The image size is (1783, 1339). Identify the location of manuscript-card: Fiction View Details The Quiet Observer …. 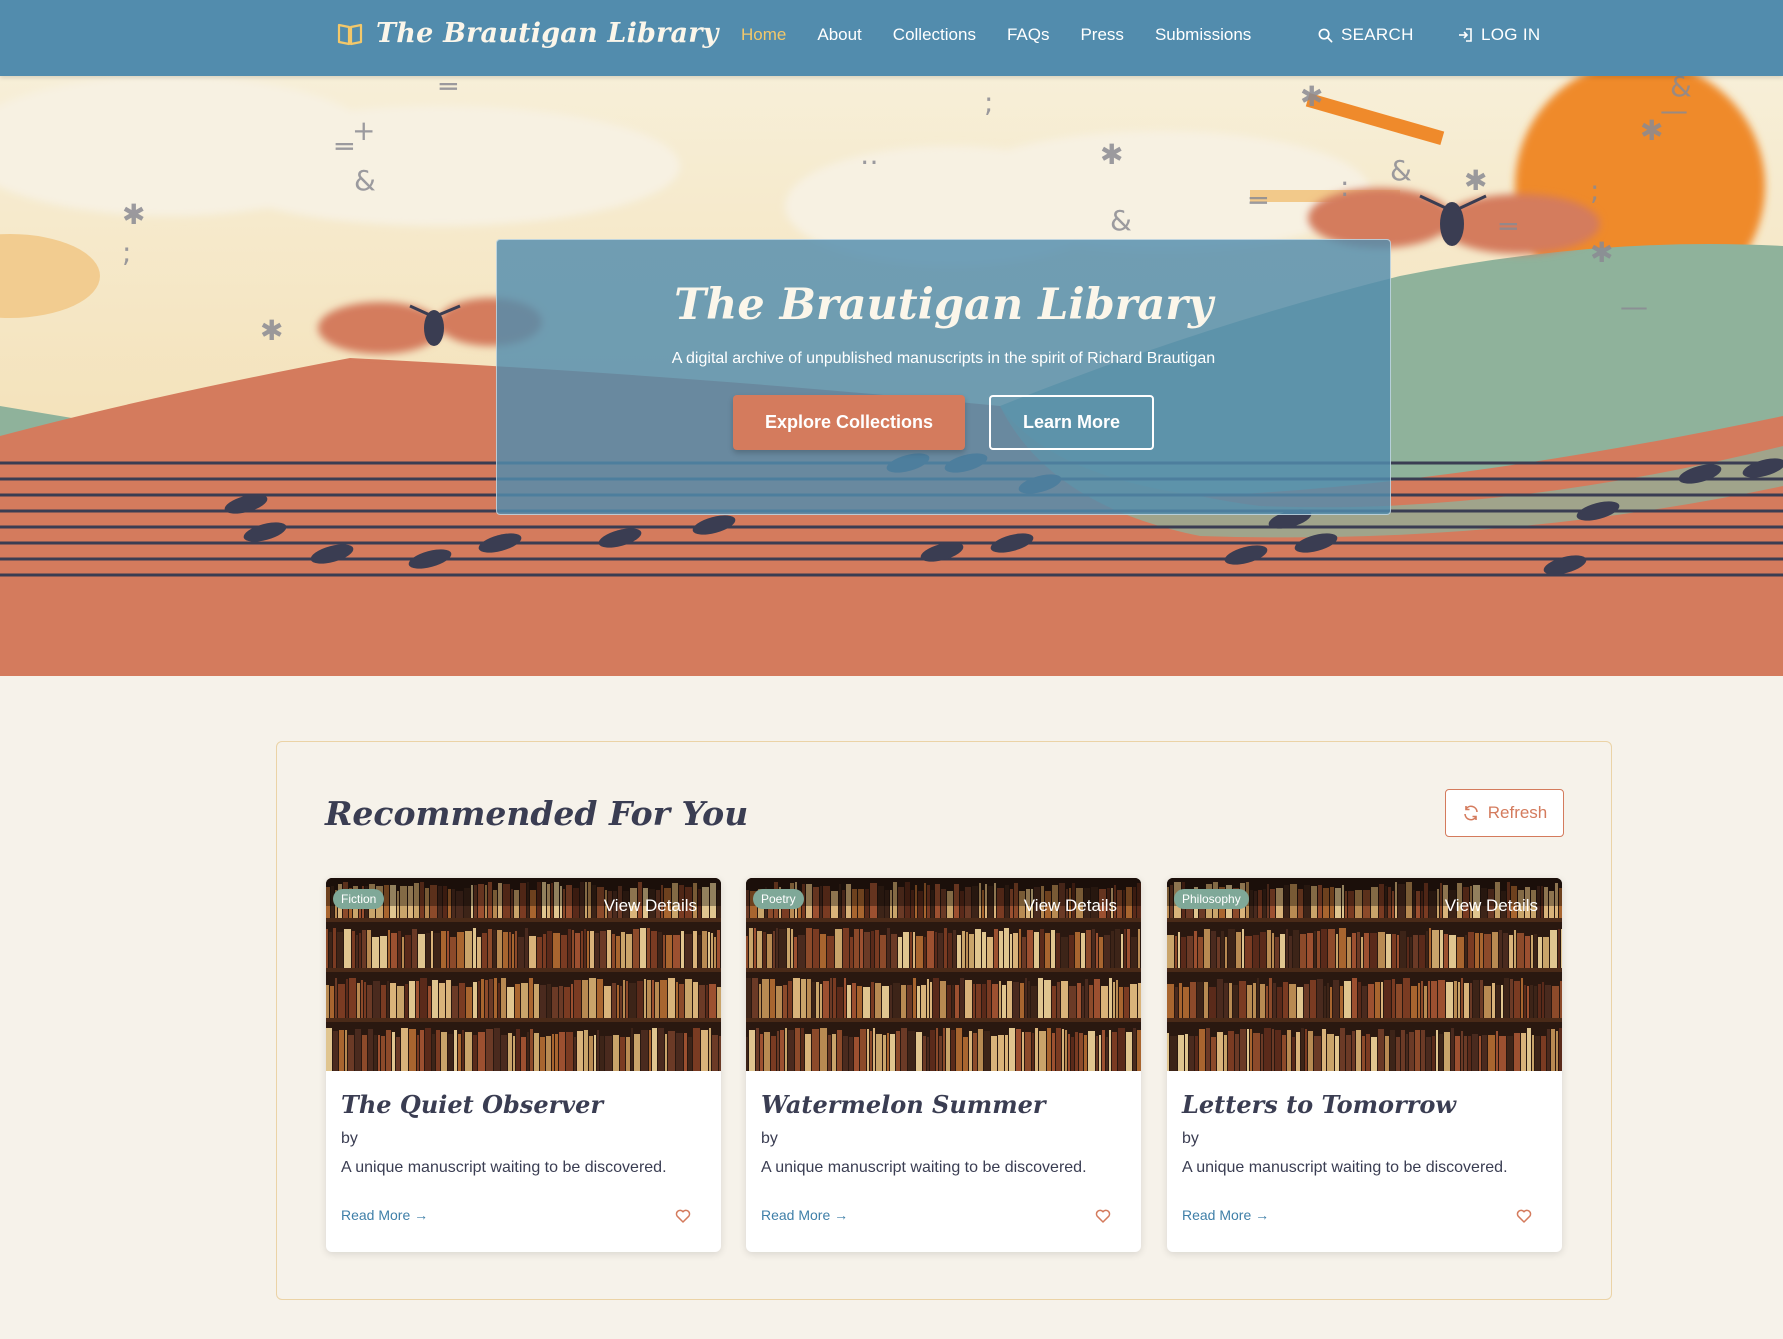
(523, 1065).